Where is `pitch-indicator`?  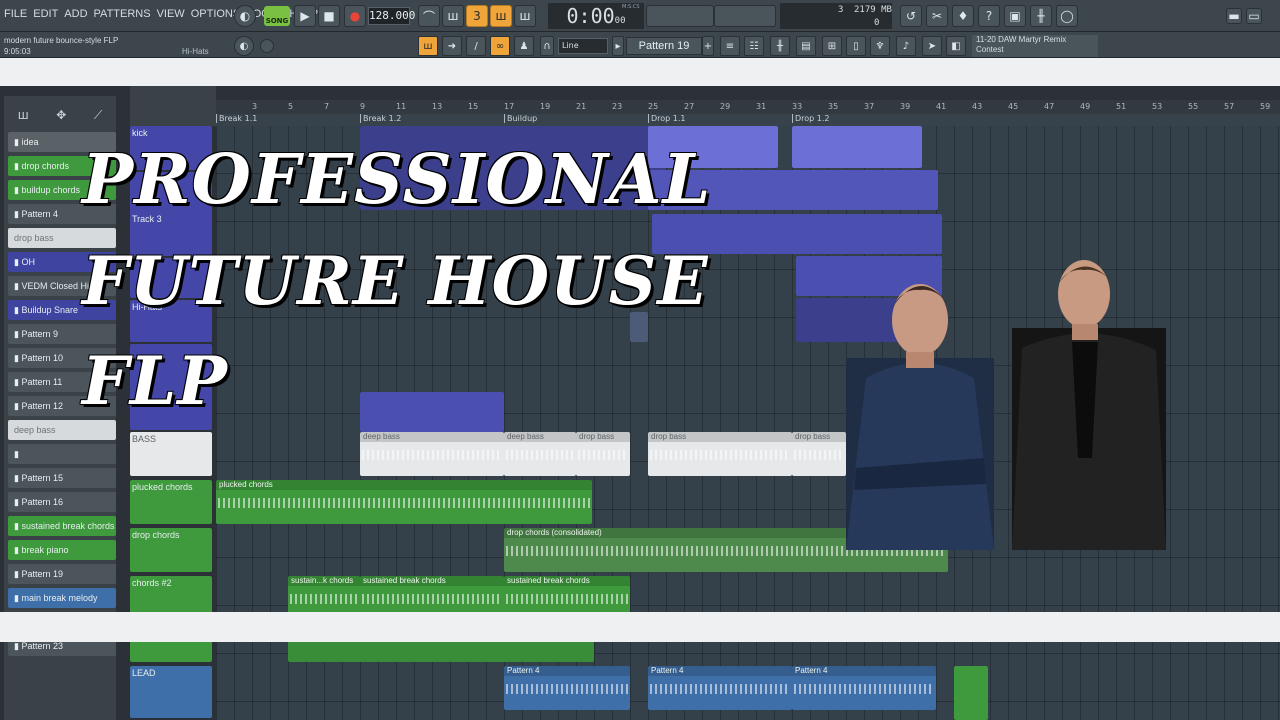 pitch-indicator is located at coordinates (267, 46).